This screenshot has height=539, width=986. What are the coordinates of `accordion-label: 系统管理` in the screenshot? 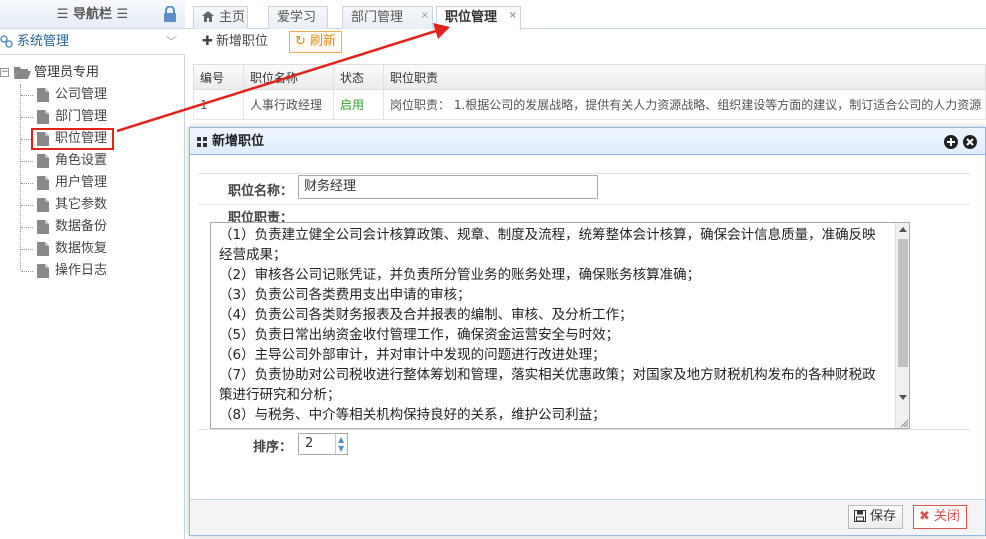 It's located at (43, 41).